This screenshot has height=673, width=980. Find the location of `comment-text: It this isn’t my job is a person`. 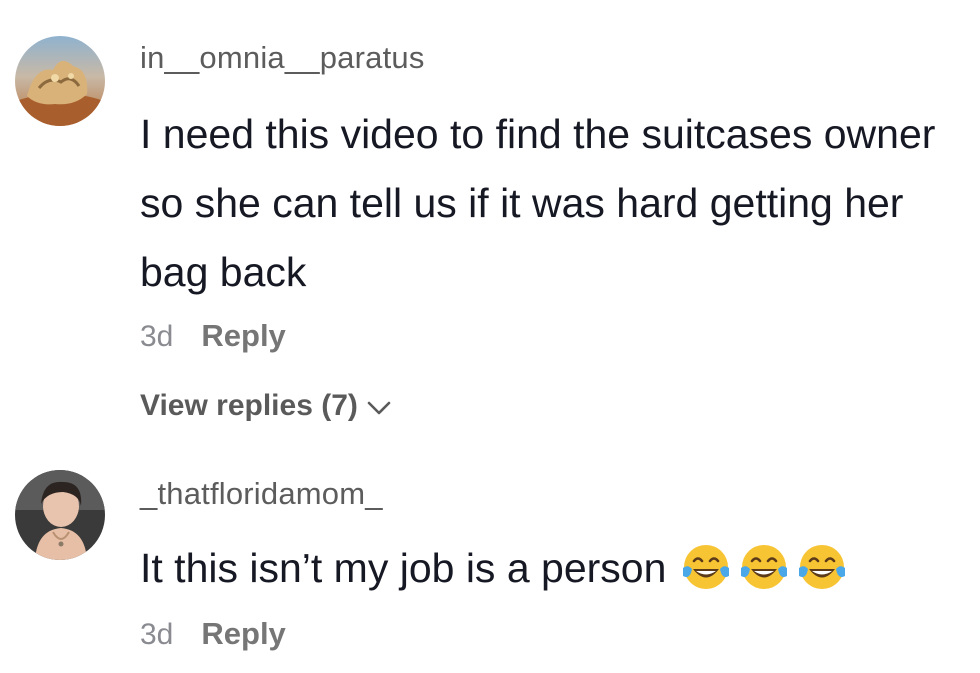

comment-text: It this isn’t my job is a person is located at coordinates (550, 568).